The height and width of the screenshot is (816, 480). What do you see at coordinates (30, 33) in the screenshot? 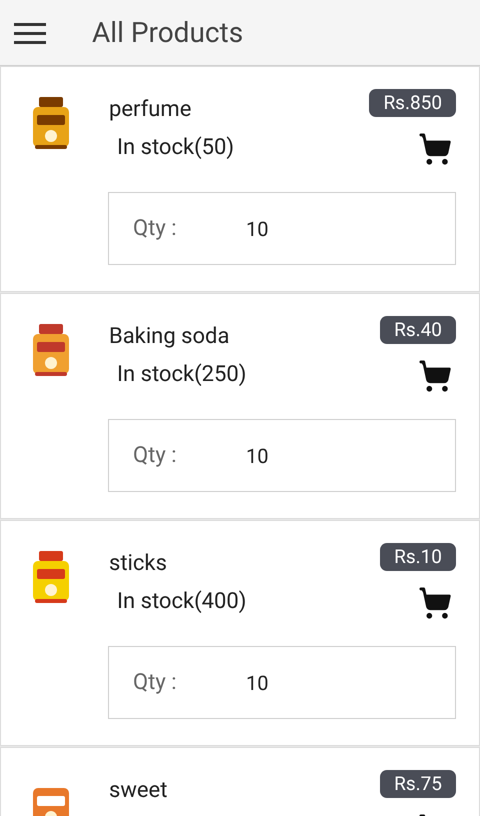
I see `menu-icon` at bounding box center [30, 33].